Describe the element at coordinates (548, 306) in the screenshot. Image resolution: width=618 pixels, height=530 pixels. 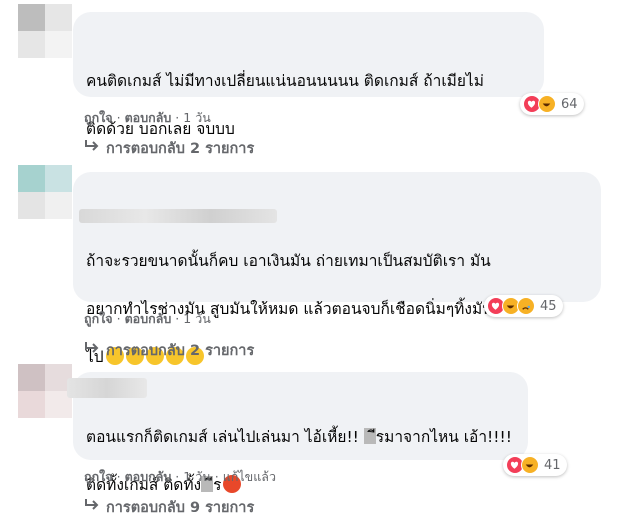
I see `reaction-count: 45` at that location.